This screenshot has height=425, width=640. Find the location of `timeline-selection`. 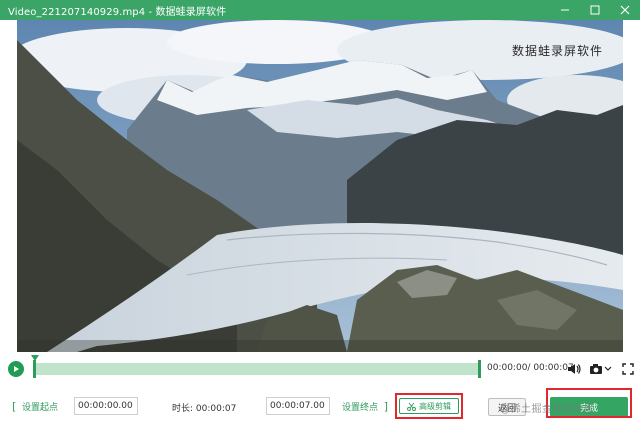

timeline-selection is located at coordinates (257, 369).